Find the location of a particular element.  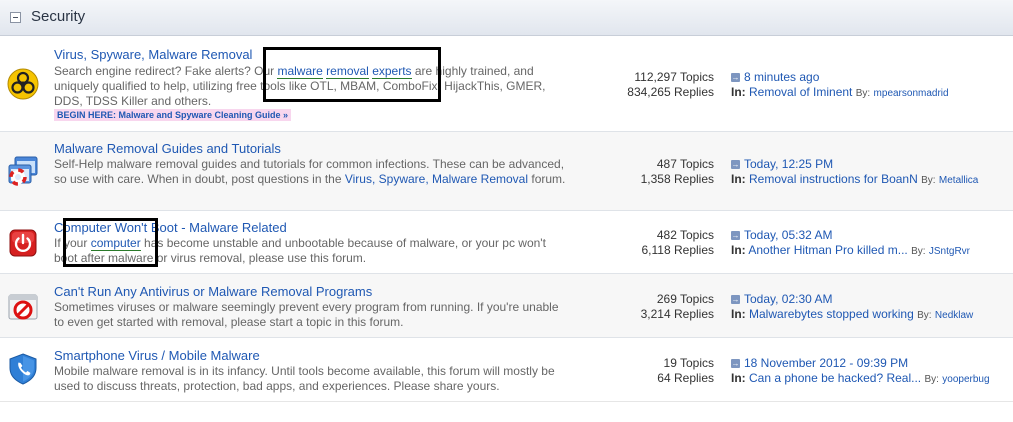

last-post-user: Metallica is located at coordinates (958, 180).